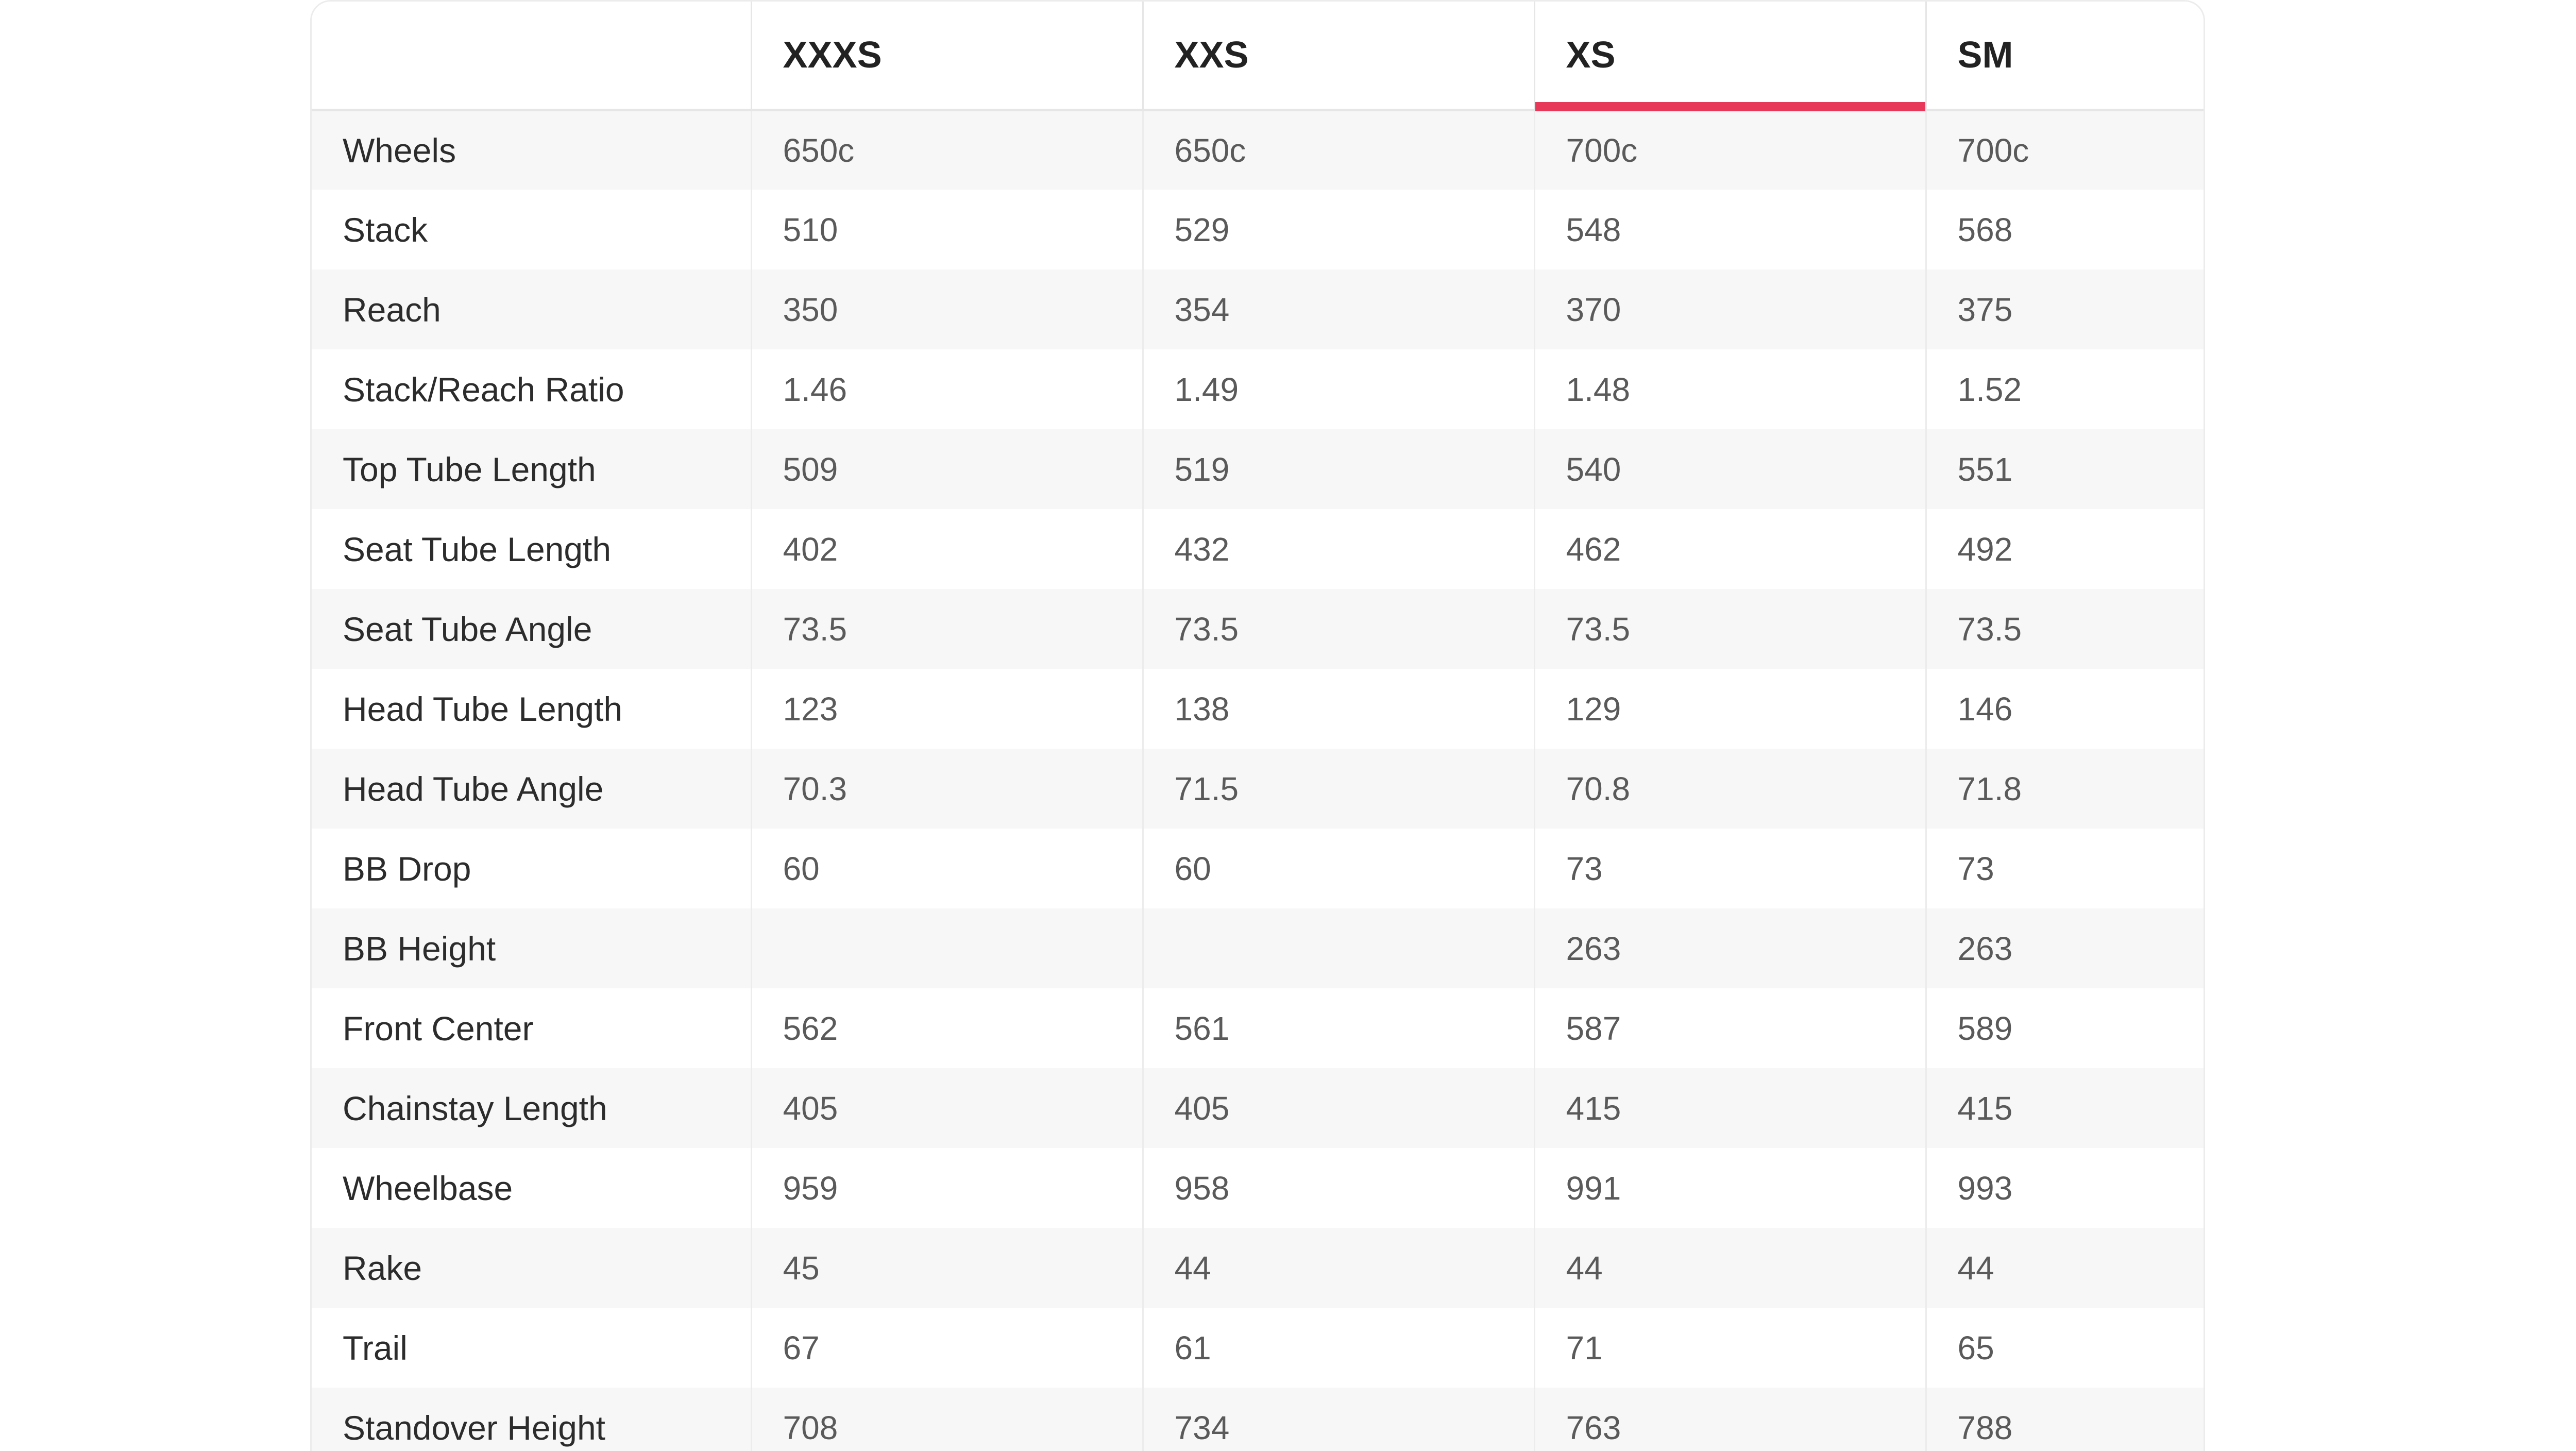 This screenshot has width=2576, height=1451. I want to click on table-cell: 123, so click(947, 709).